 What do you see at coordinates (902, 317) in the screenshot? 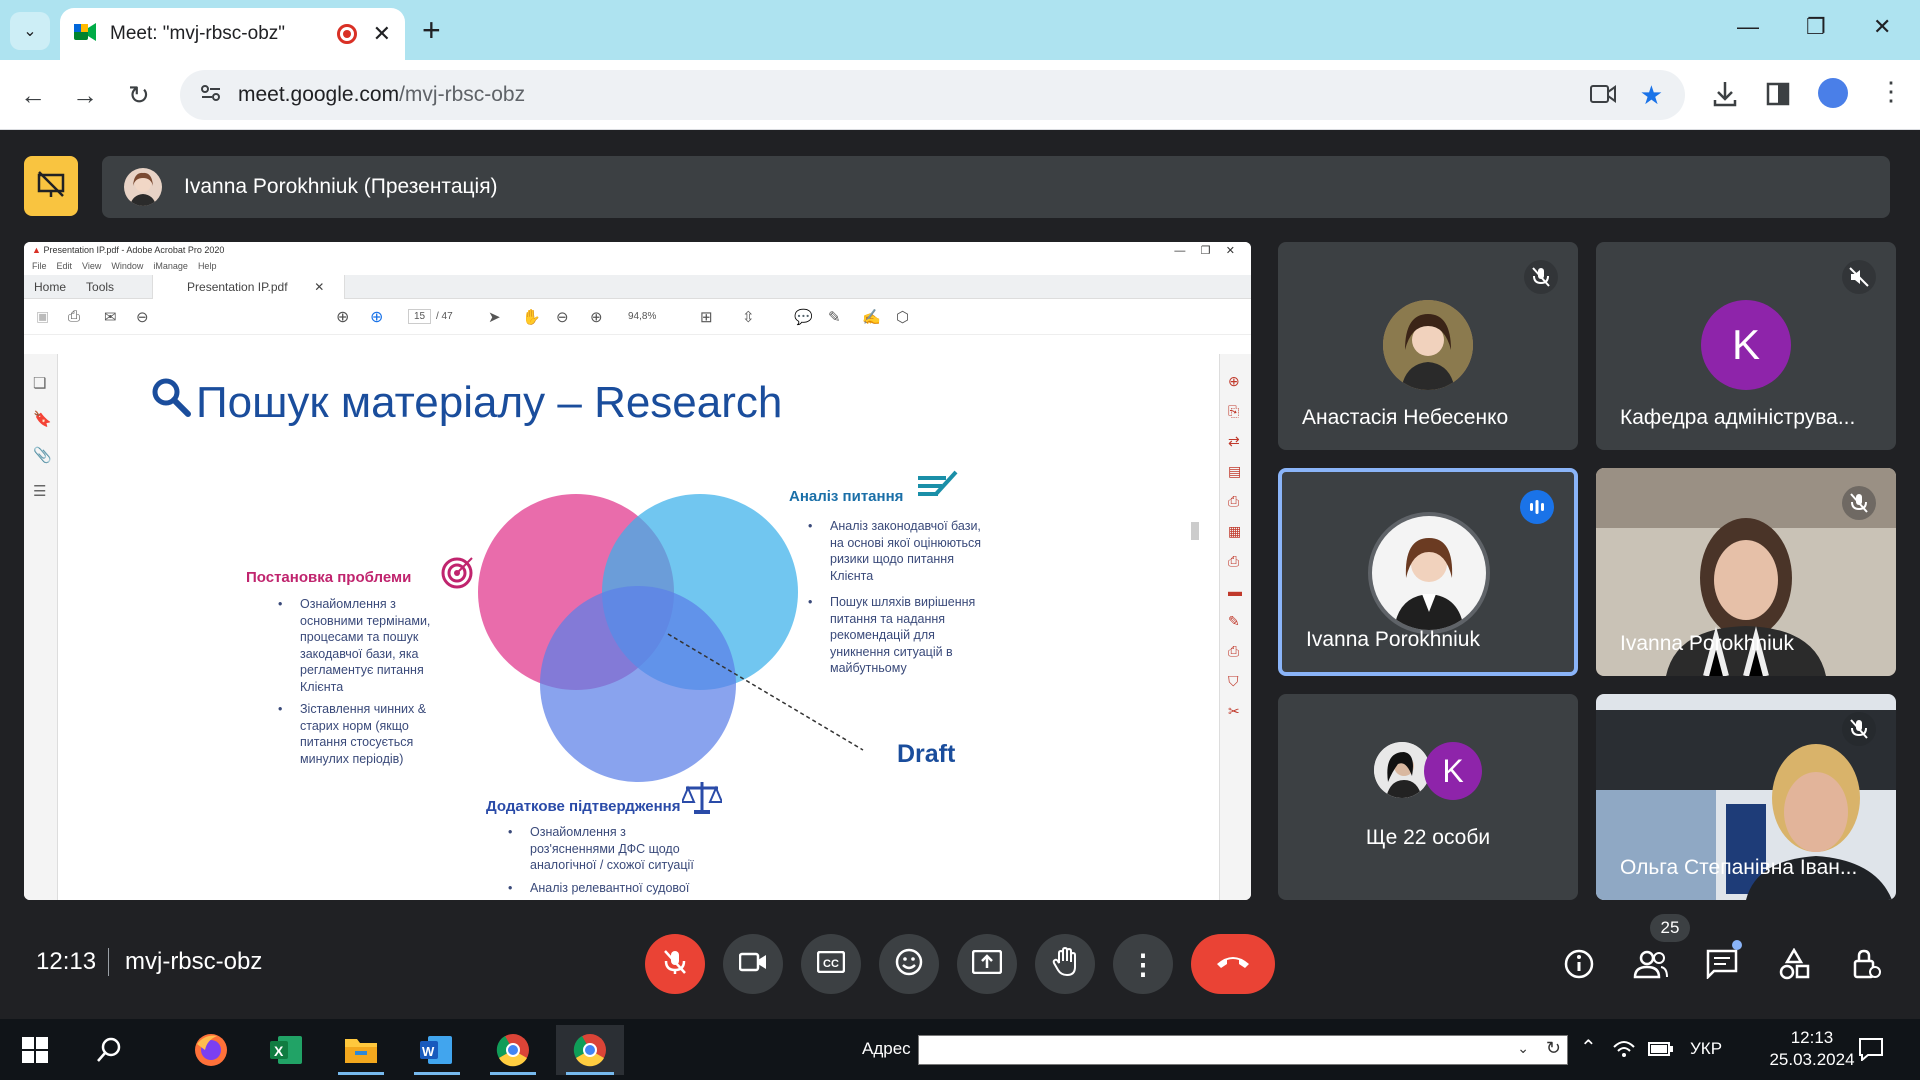
I see `tag-icon: ⬡` at bounding box center [902, 317].